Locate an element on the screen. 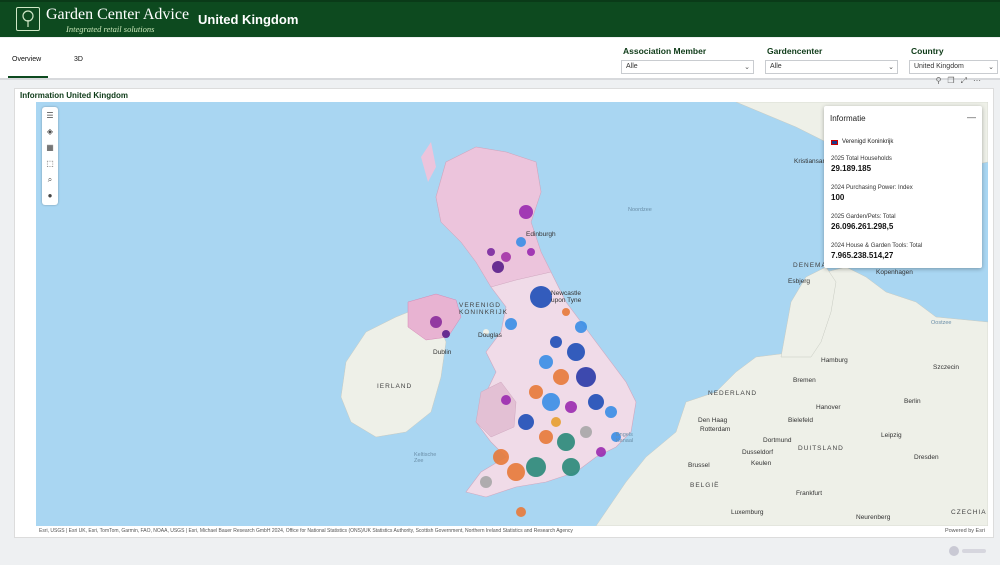 The width and height of the screenshot is (1000, 565). user-icon: ● is located at coordinates (50, 196).